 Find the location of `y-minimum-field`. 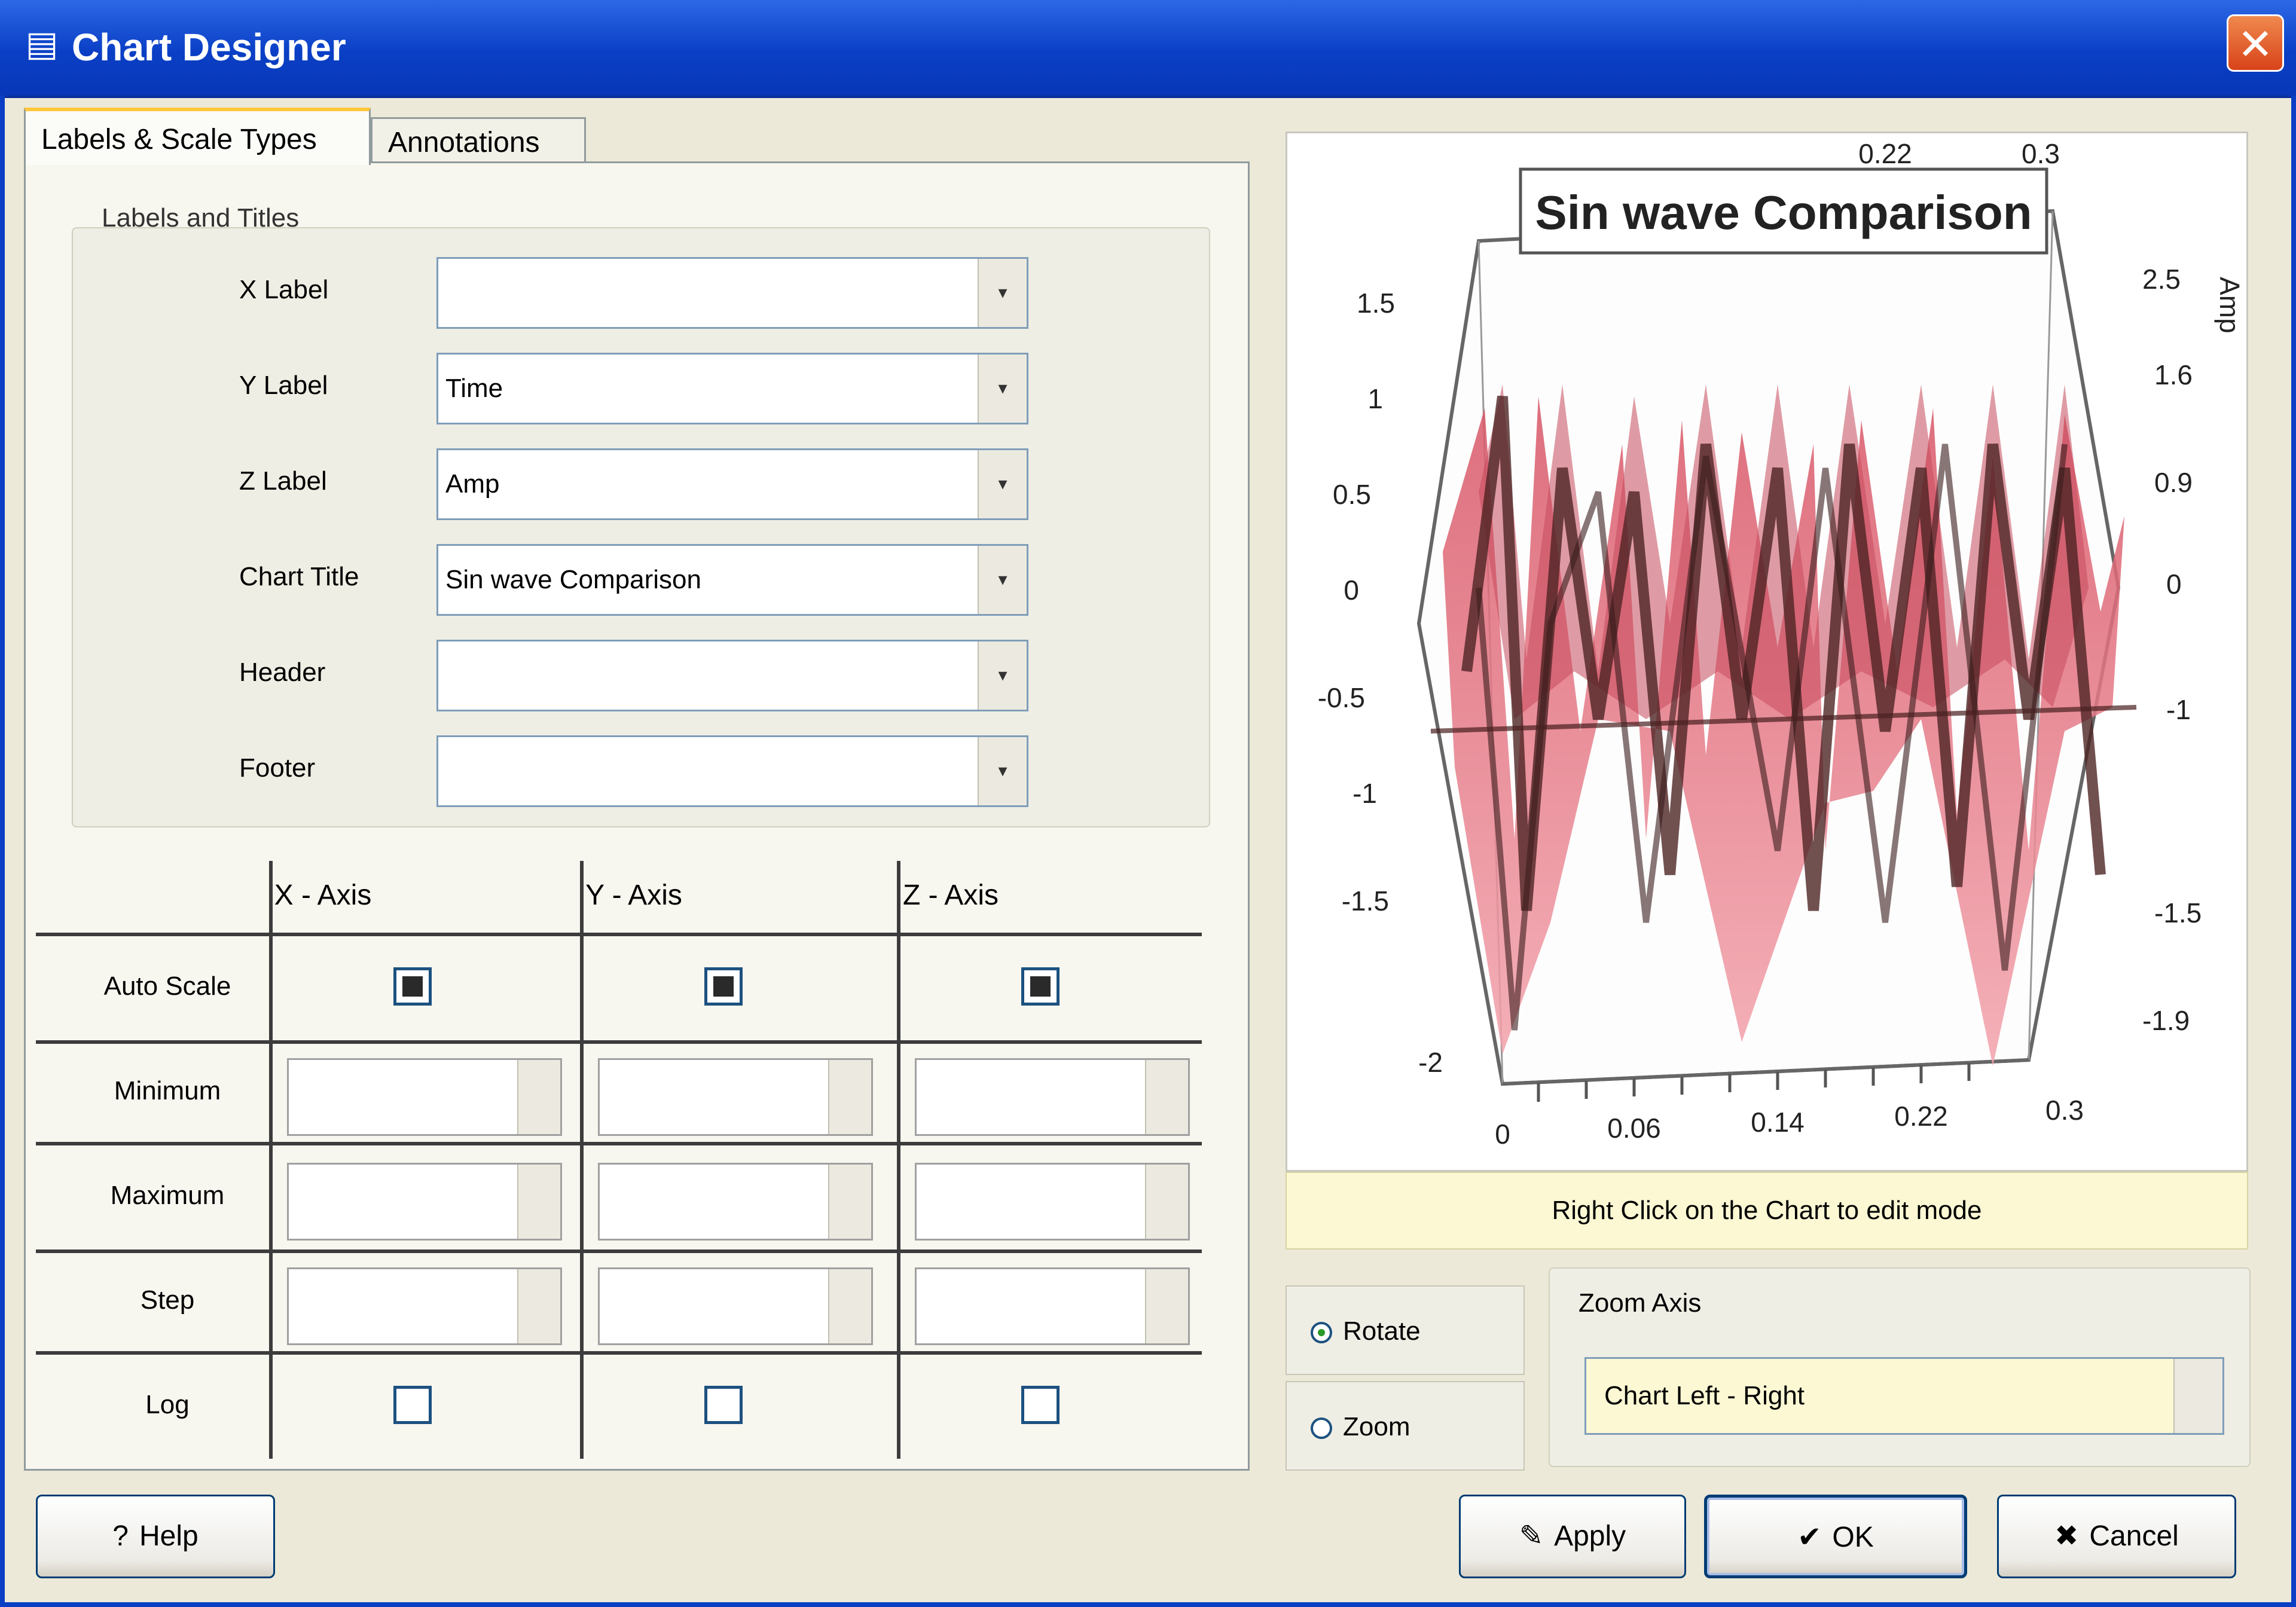

y-minimum-field is located at coordinates (735, 1097).